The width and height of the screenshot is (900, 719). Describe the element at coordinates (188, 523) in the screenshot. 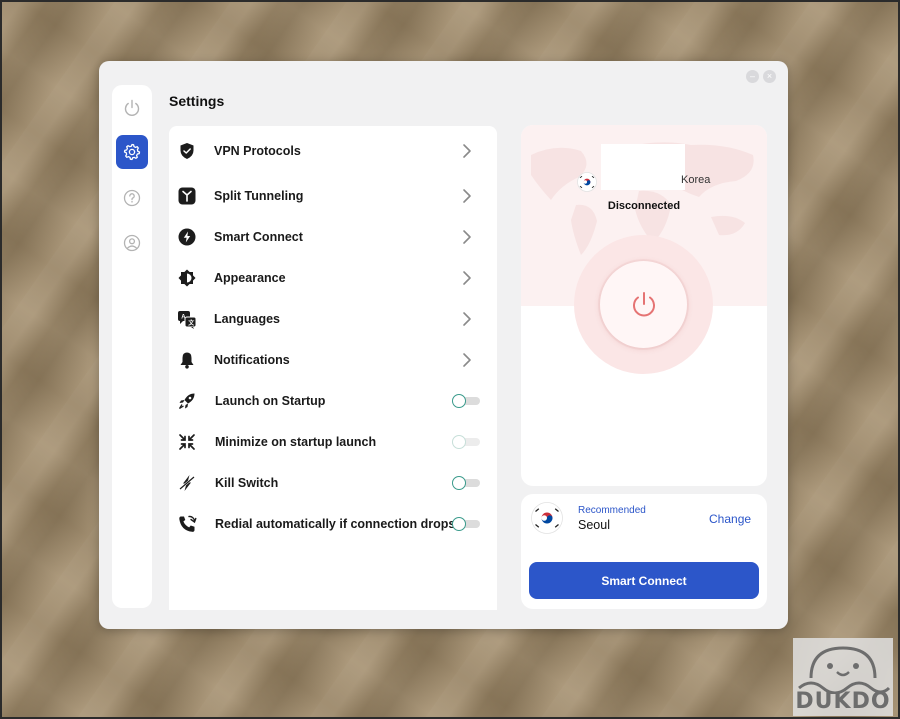

I see `phone-icon` at that location.